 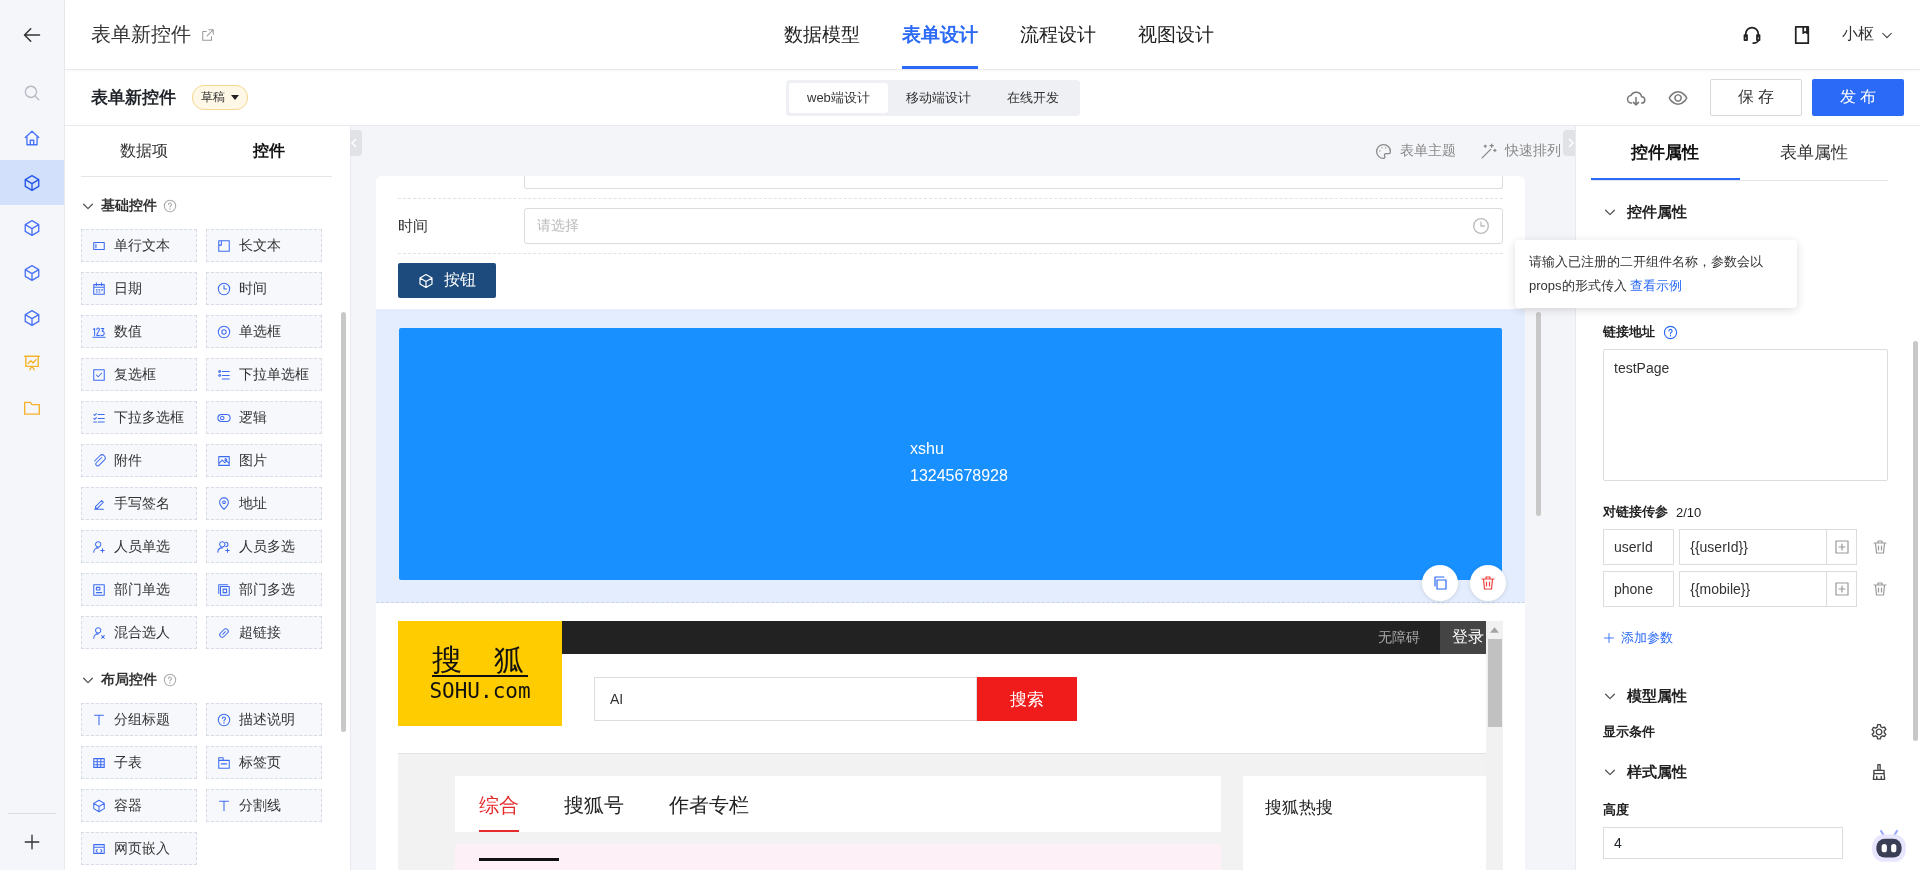 What do you see at coordinates (938, 97) in the screenshot?
I see `mode-tab: 移动端设计` at bounding box center [938, 97].